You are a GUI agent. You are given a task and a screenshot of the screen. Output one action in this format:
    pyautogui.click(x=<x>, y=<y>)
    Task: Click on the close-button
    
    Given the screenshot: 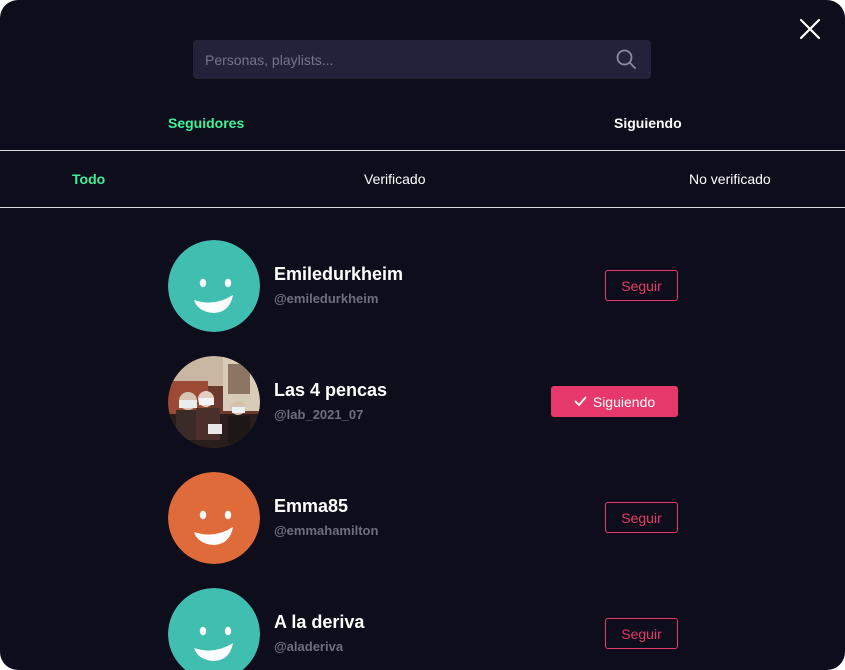 What is the action you would take?
    pyautogui.click(x=810, y=29)
    